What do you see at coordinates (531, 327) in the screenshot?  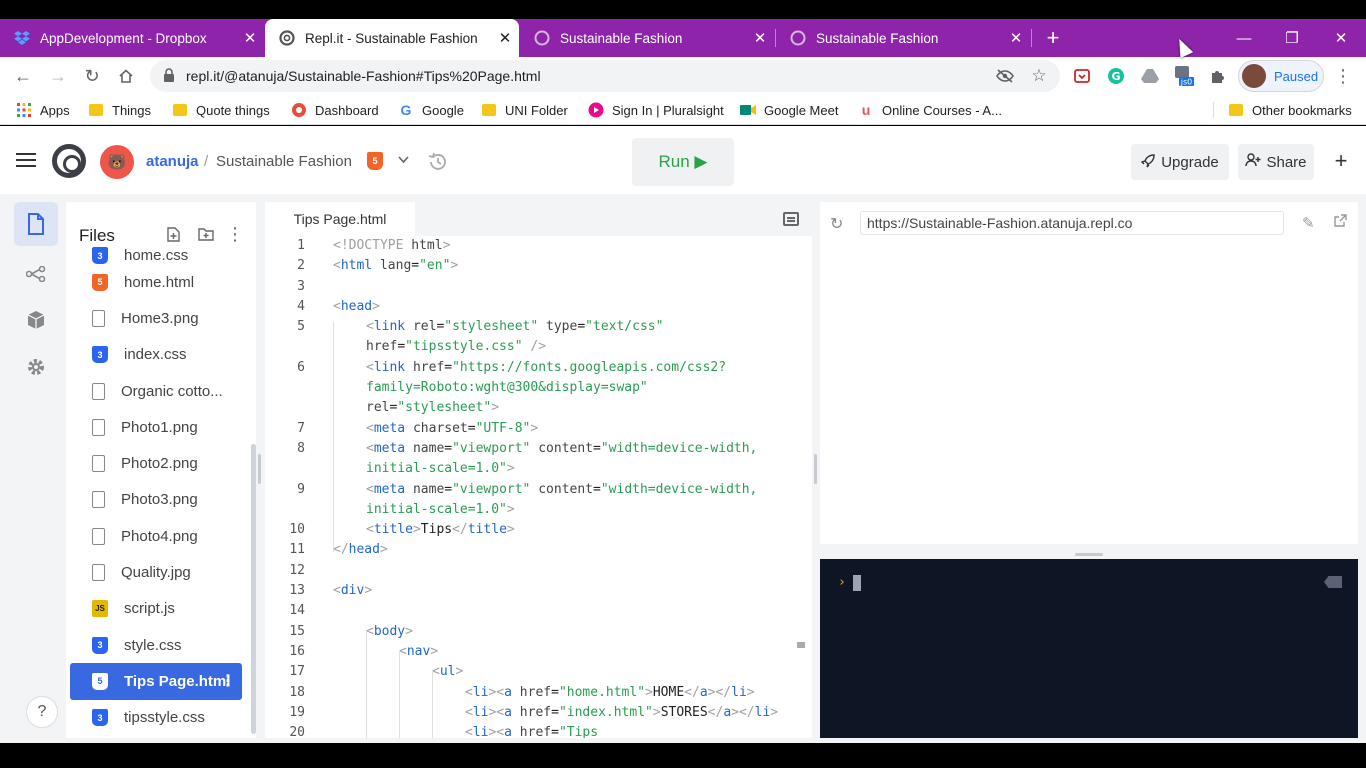 I see `code-line: 5 <link rel="stylesheet" type="text/css"` at bounding box center [531, 327].